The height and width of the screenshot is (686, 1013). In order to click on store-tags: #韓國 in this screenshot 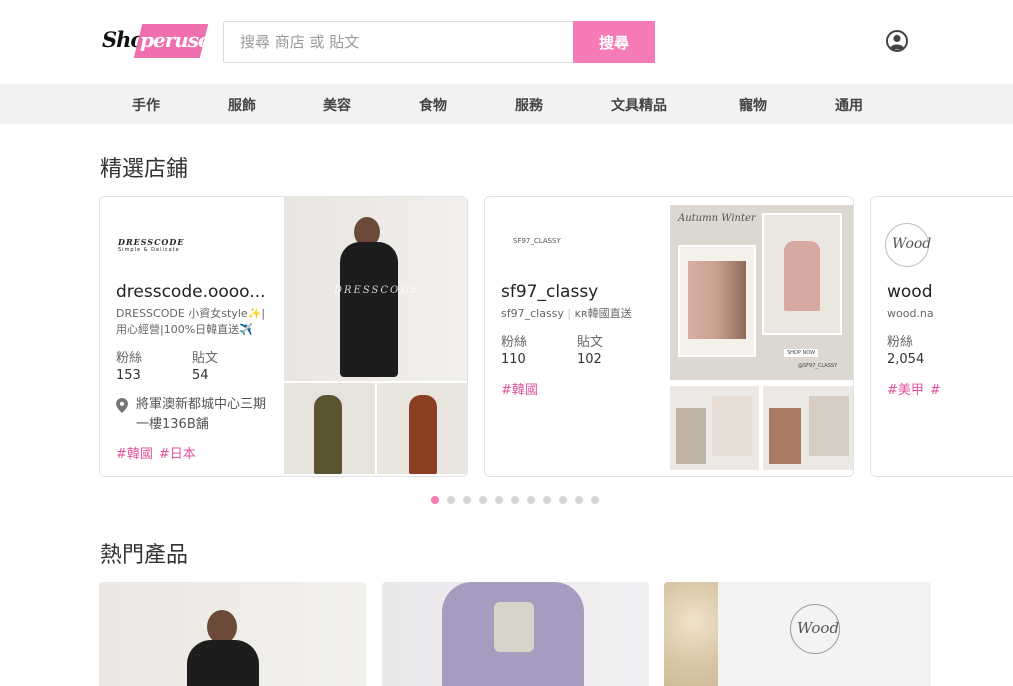, I will do `click(522, 388)`.